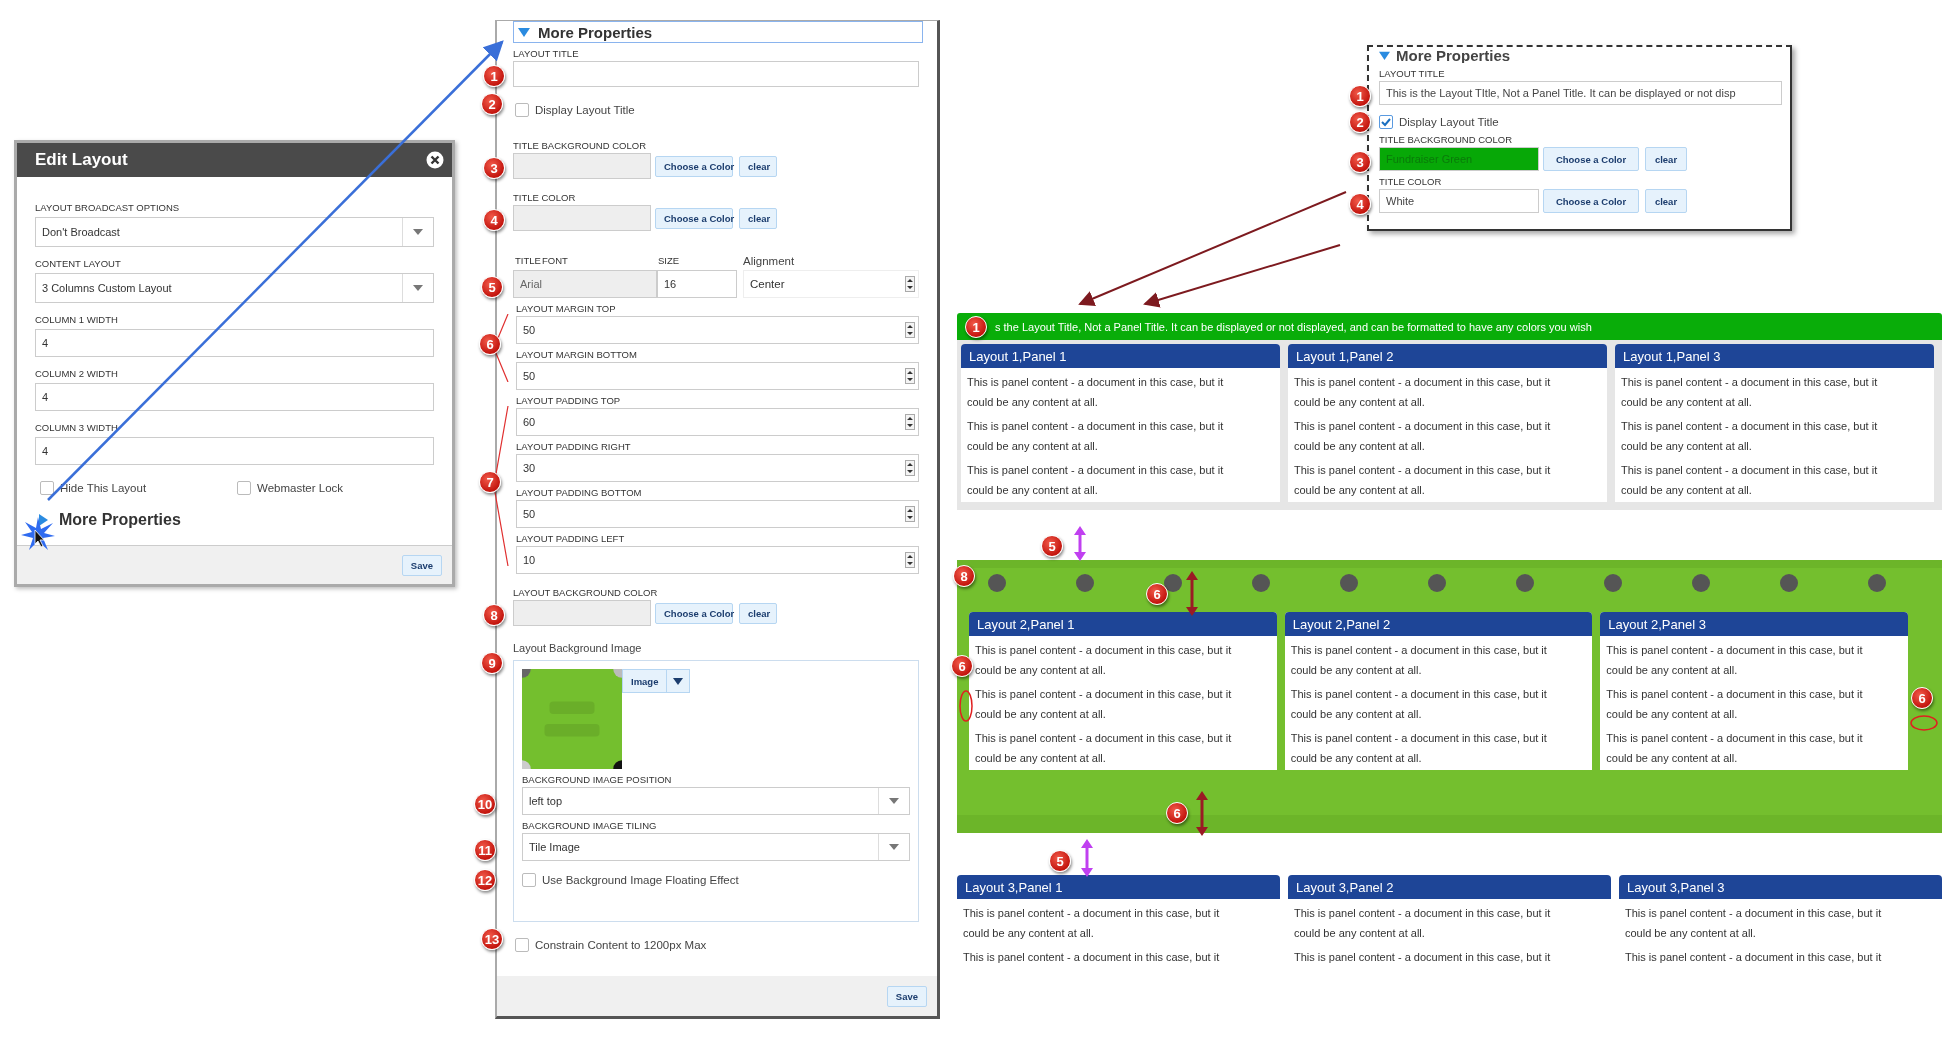 The width and height of the screenshot is (1952, 1064). Describe the element at coordinates (585, 284) in the screenshot. I see `input-field: Arial` at that location.